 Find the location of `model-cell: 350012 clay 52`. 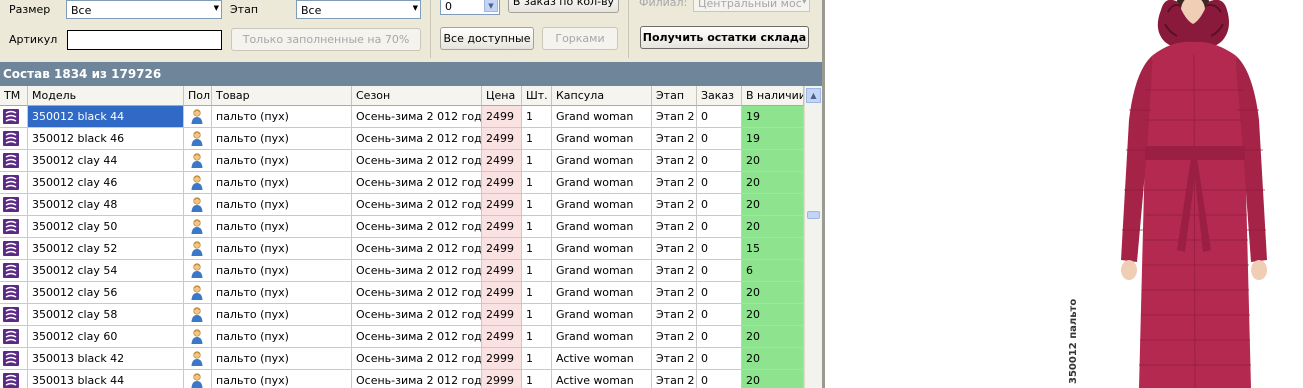

model-cell: 350012 clay 52 is located at coordinates (106, 249).